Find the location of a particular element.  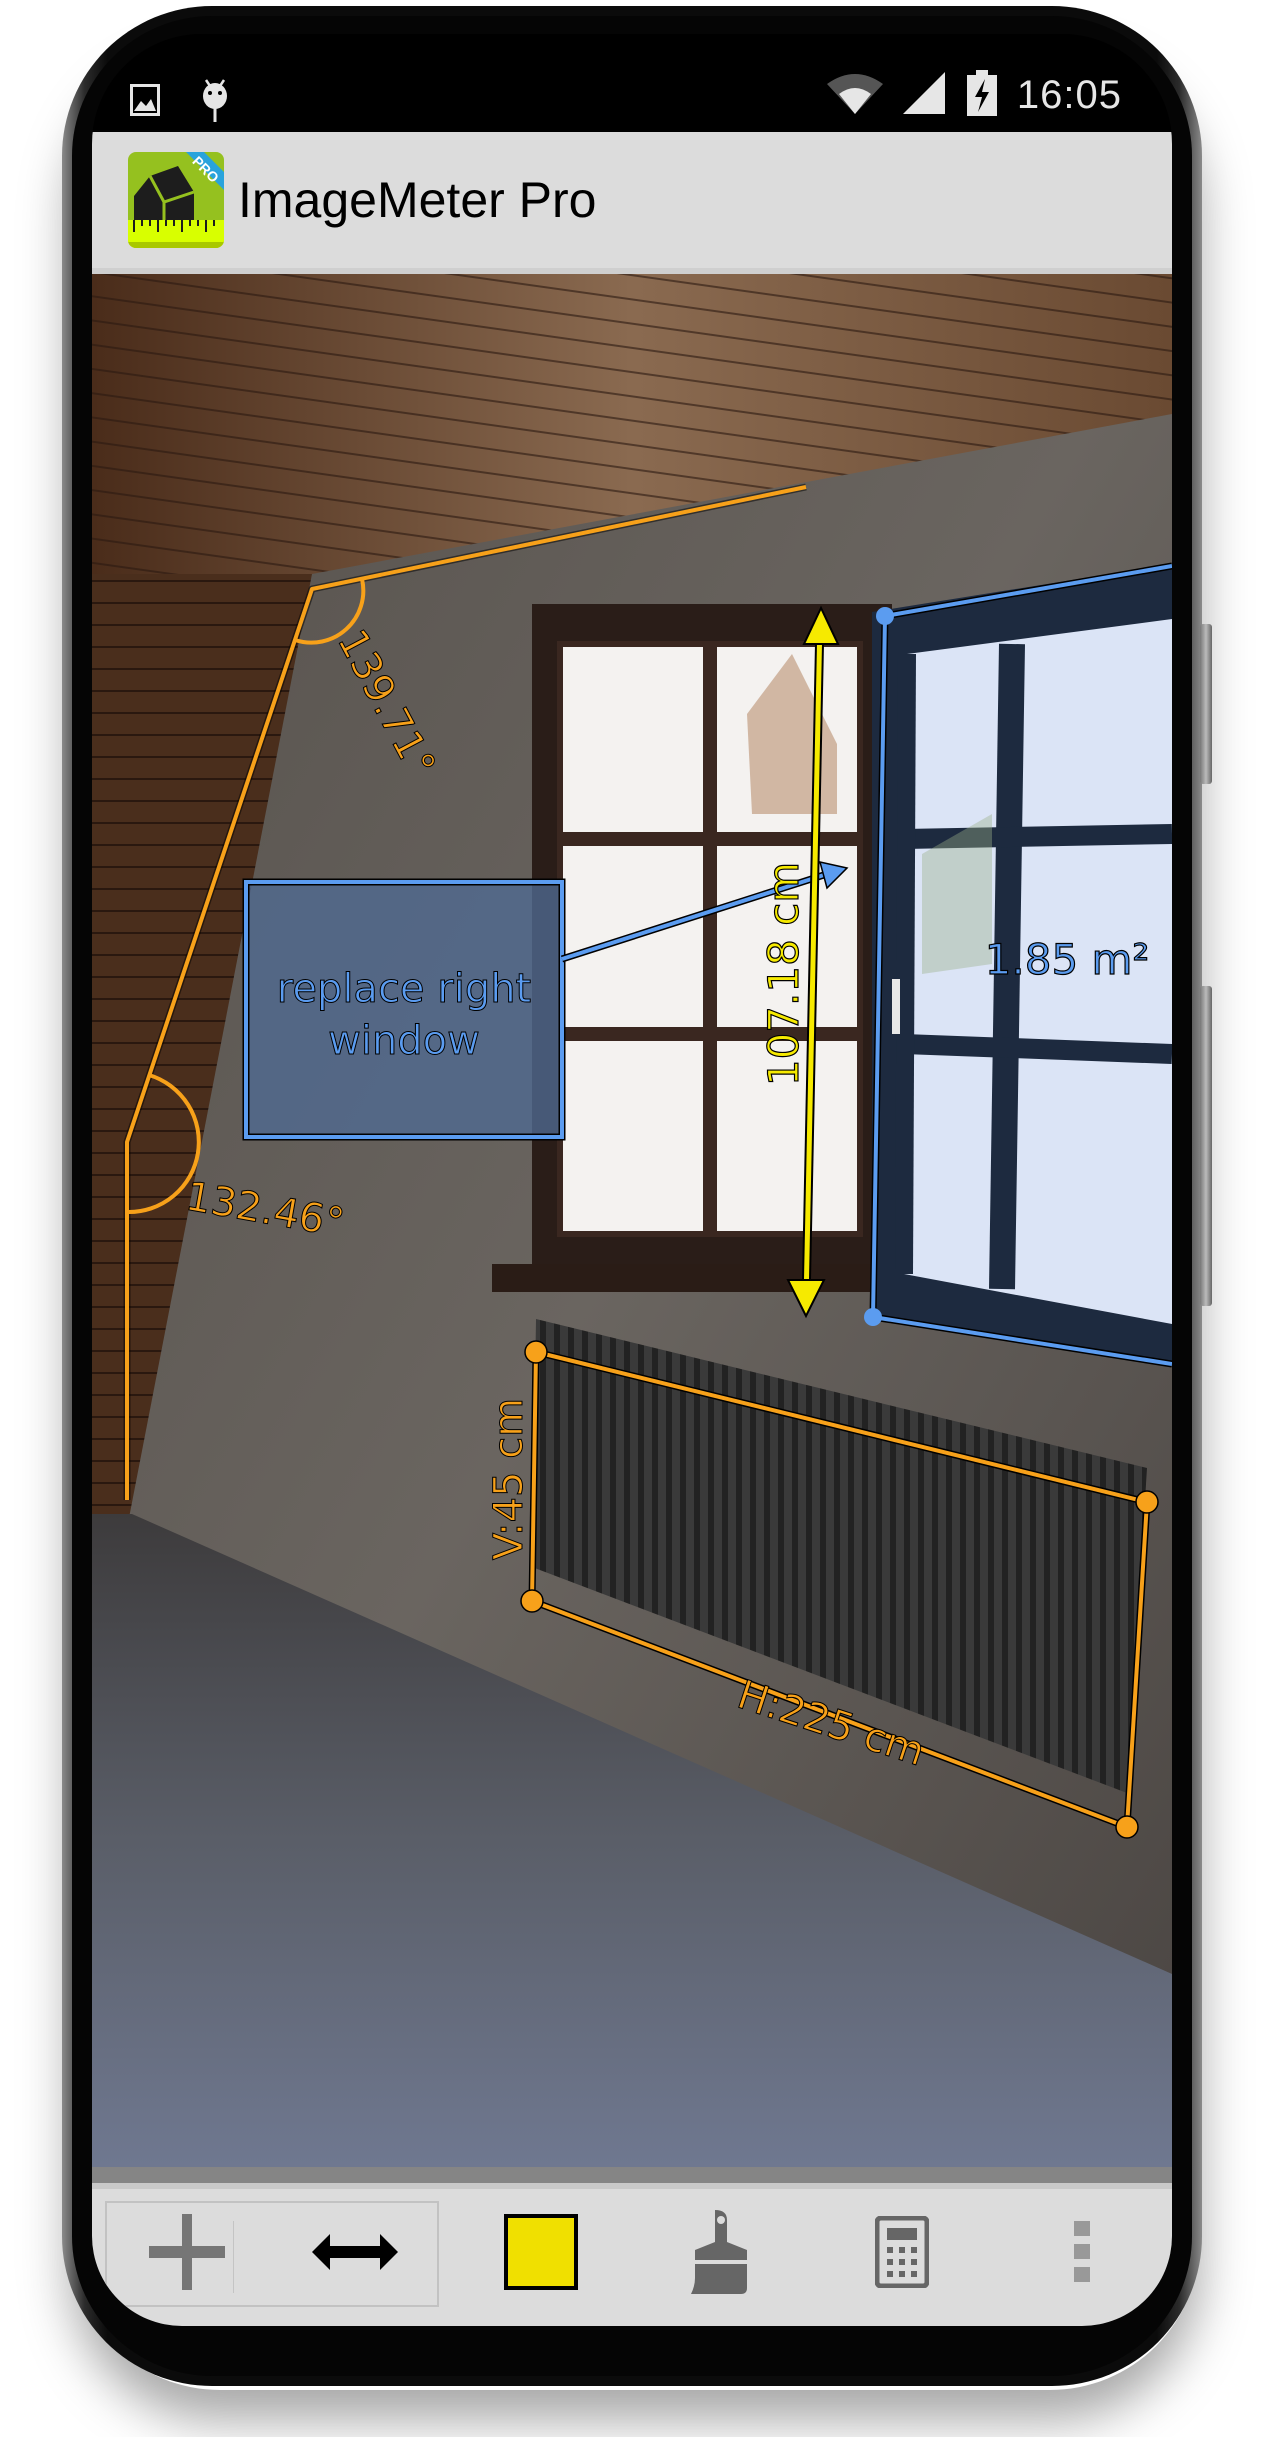

cell-signal-icon is located at coordinates (924, 95).